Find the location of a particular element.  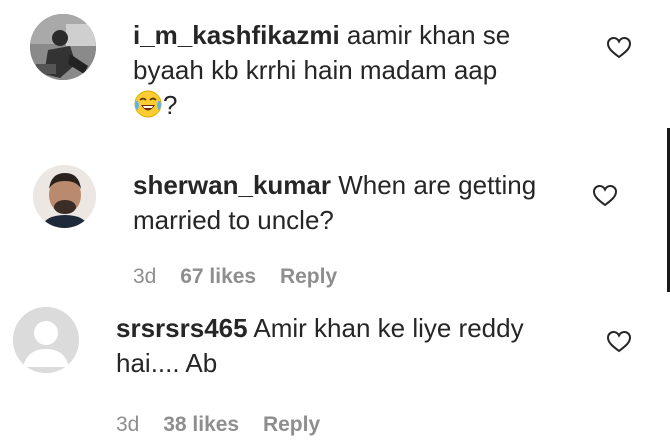

default-avatar-icon is located at coordinates (46, 340).